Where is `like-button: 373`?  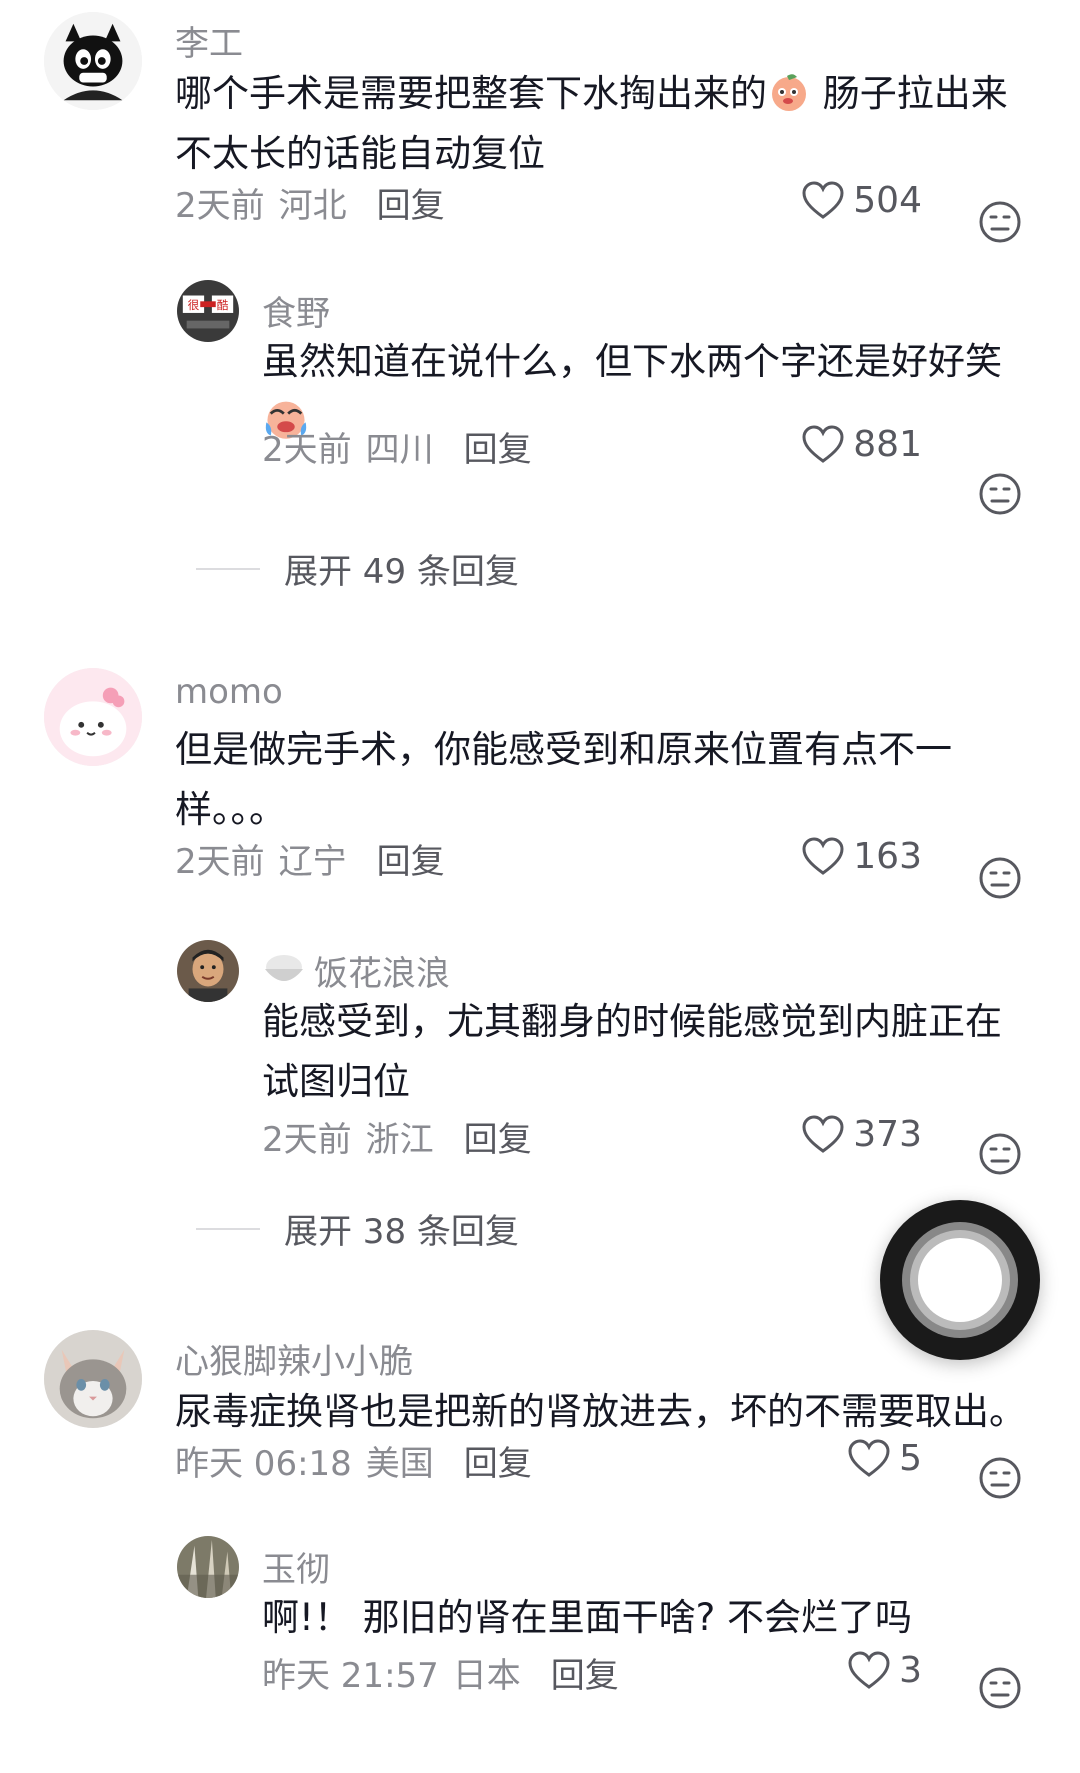
like-button: 373 is located at coordinates (861, 1134).